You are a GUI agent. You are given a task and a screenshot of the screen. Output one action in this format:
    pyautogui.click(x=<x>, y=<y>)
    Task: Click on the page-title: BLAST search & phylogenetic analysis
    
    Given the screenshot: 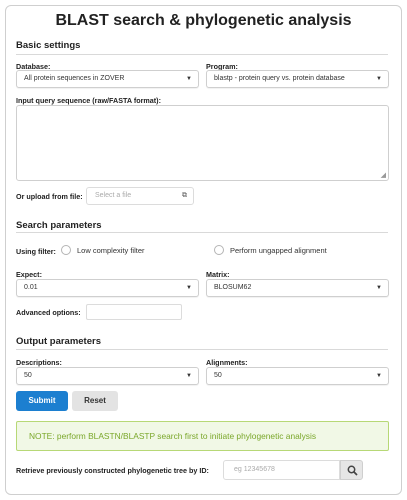 What is the action you would take?
    pyautogui.click(x=203, y=20)
    